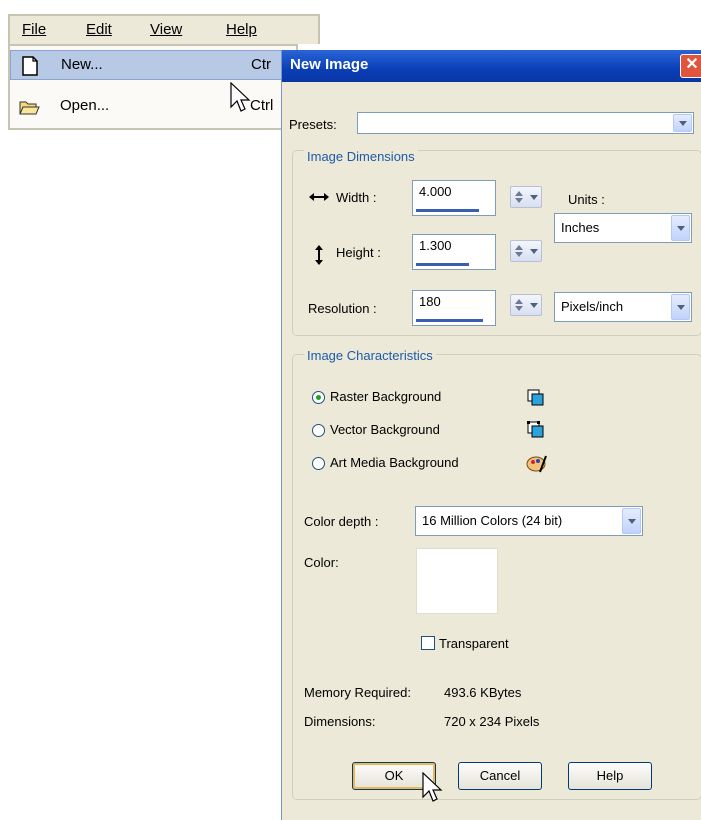  Describe the element at coordinates (442, 264) in the screenshot. I see `height-progress-bar` at that location.